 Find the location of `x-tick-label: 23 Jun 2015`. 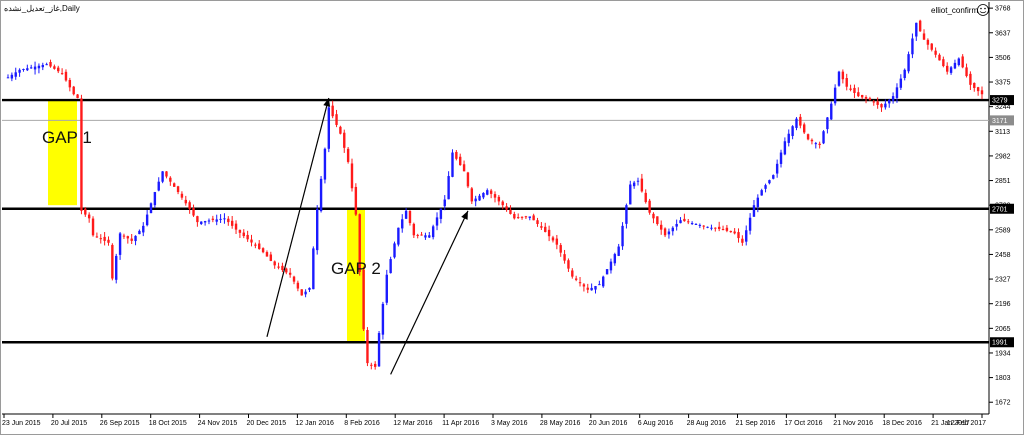

x-tick-label: 23 Jun 2015 is located at coordinates (21, 423).